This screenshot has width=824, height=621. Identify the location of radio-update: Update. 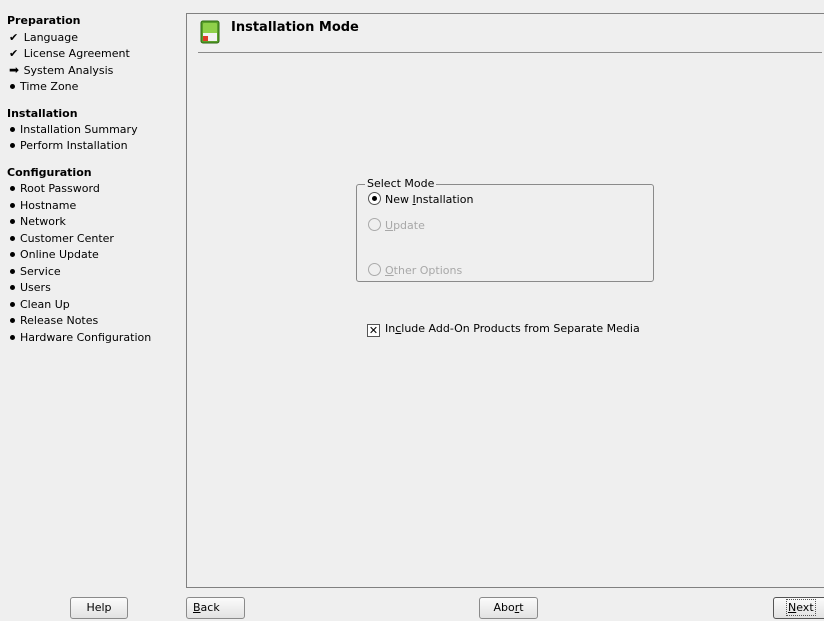
(396, 225).